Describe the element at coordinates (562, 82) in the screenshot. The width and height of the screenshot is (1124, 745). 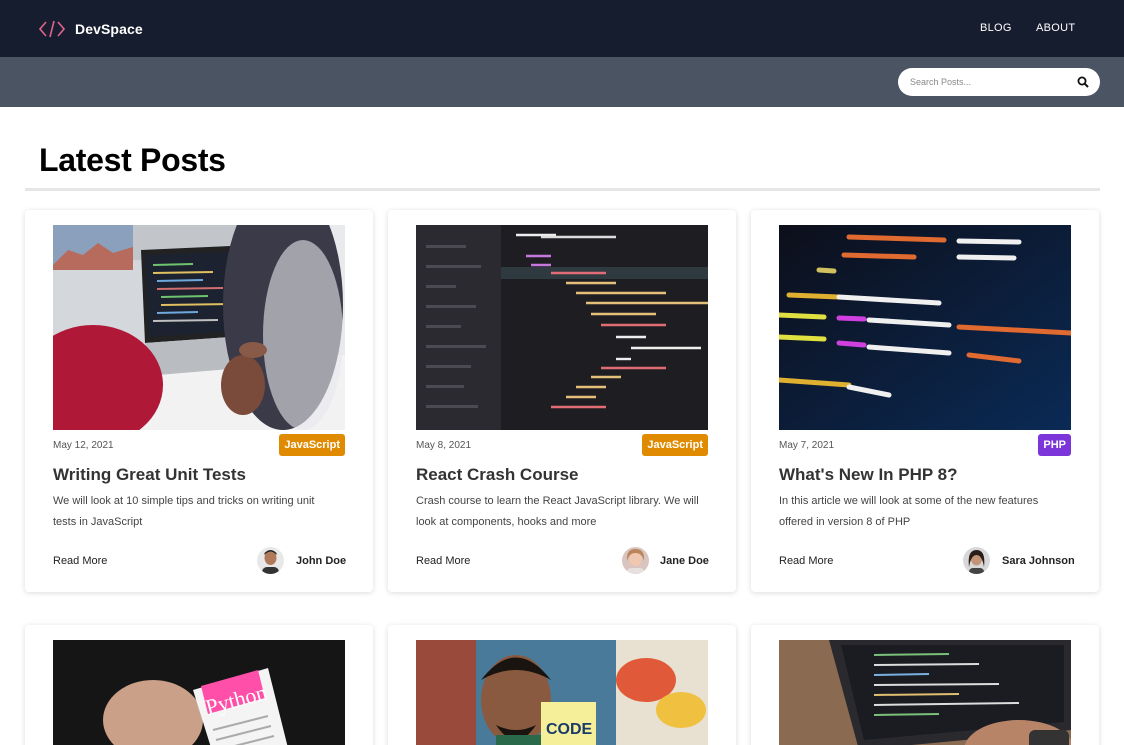
I see `search-bar` at that location.